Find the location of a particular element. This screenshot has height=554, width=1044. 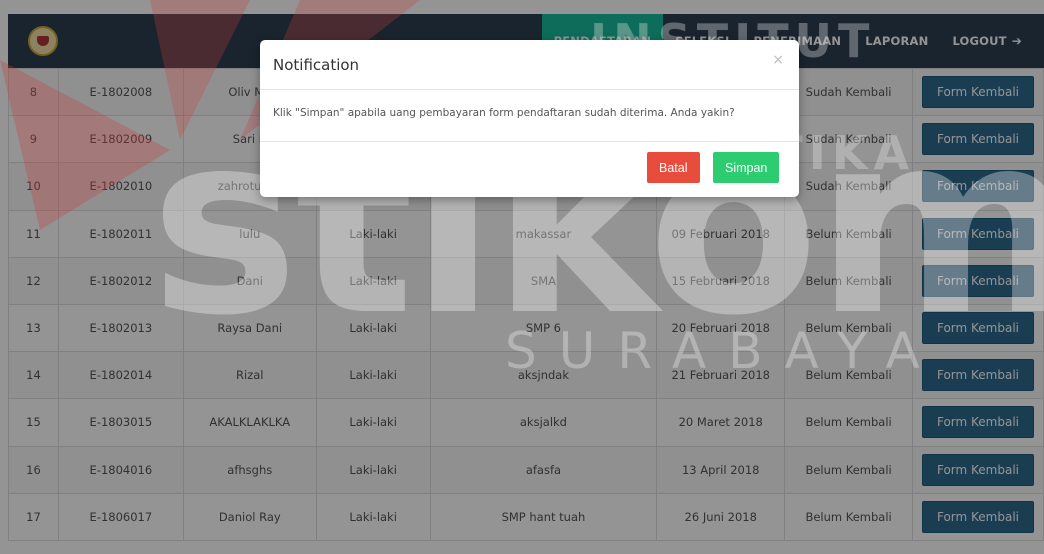

modal-header: Notification × is located at coordinates (529, 65).